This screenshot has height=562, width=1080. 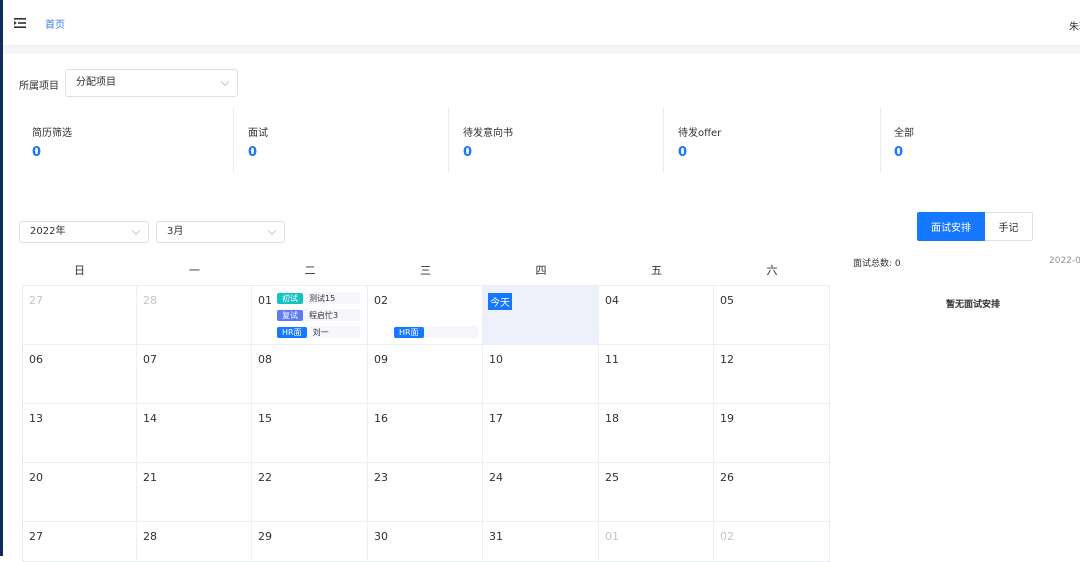 What do you see at coordinates (496, 359) in the screenshot?
I see `day-number: 10` at bounding box center [496, 359].